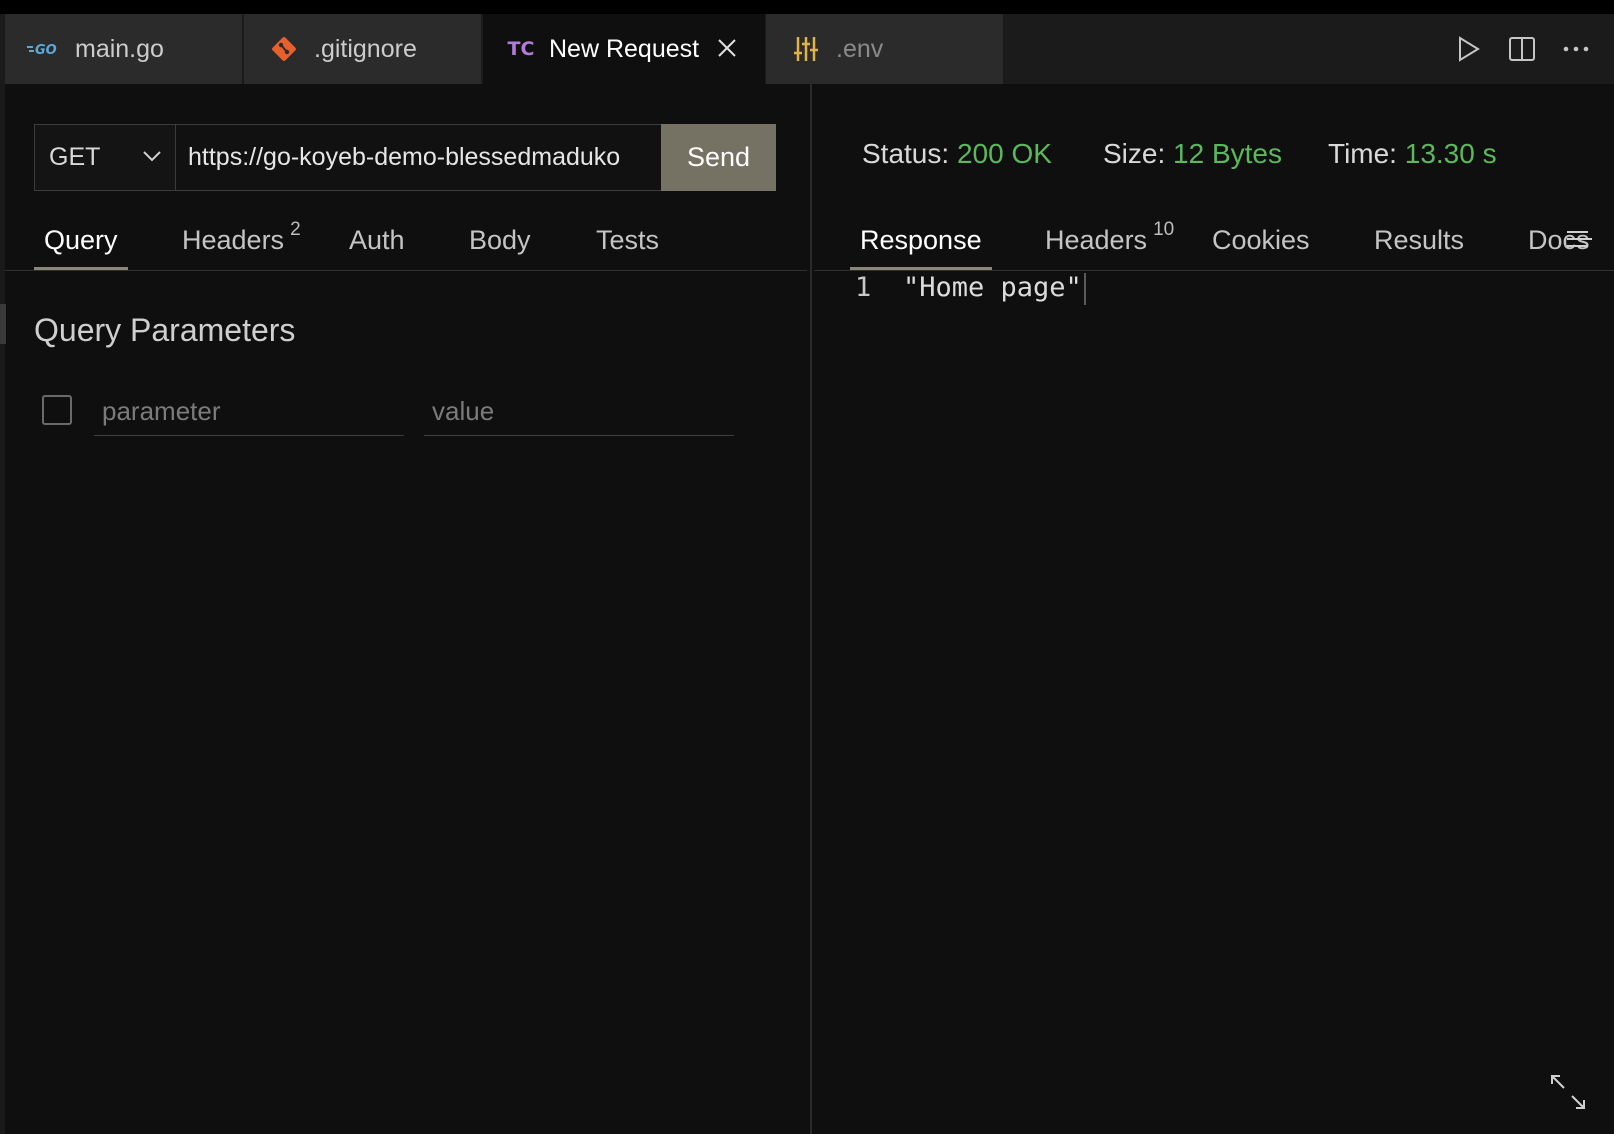 This screenshot has width=1614, height=1134. Describe the element at coordinates (521, 49) in the screenshot. I see `thunder-client-icon: TC` at that location.